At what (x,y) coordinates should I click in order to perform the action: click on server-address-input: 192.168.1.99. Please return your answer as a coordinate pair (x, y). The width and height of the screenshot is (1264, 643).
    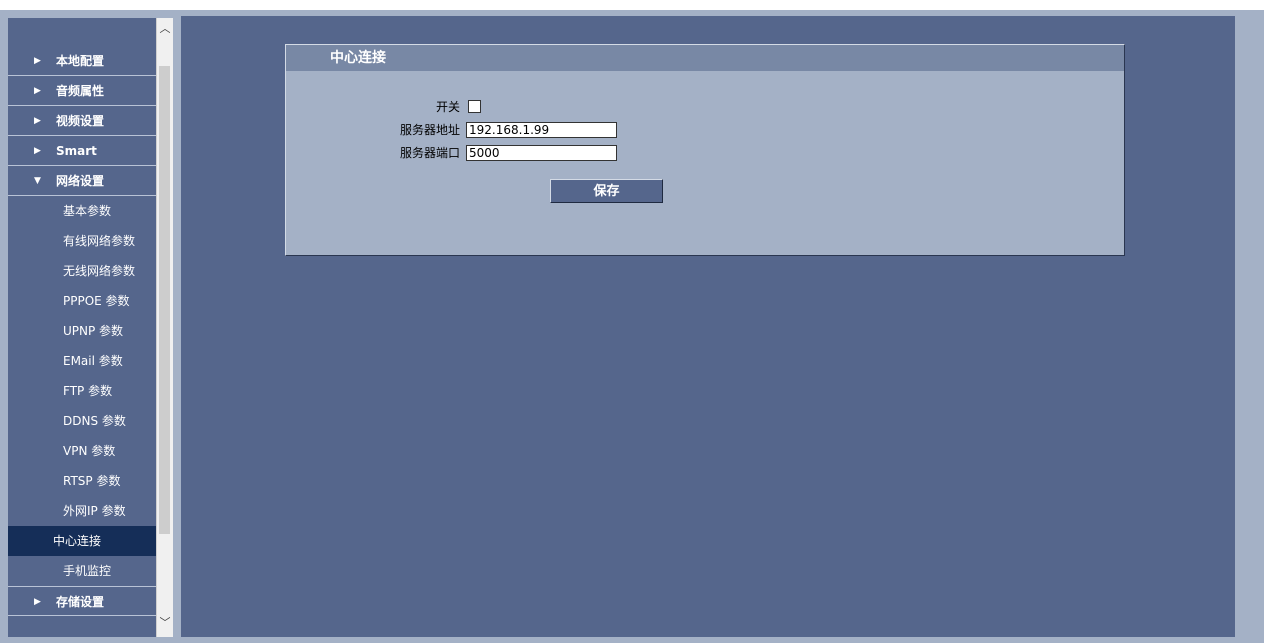
    Looking at the image, I should click on (541, 130).